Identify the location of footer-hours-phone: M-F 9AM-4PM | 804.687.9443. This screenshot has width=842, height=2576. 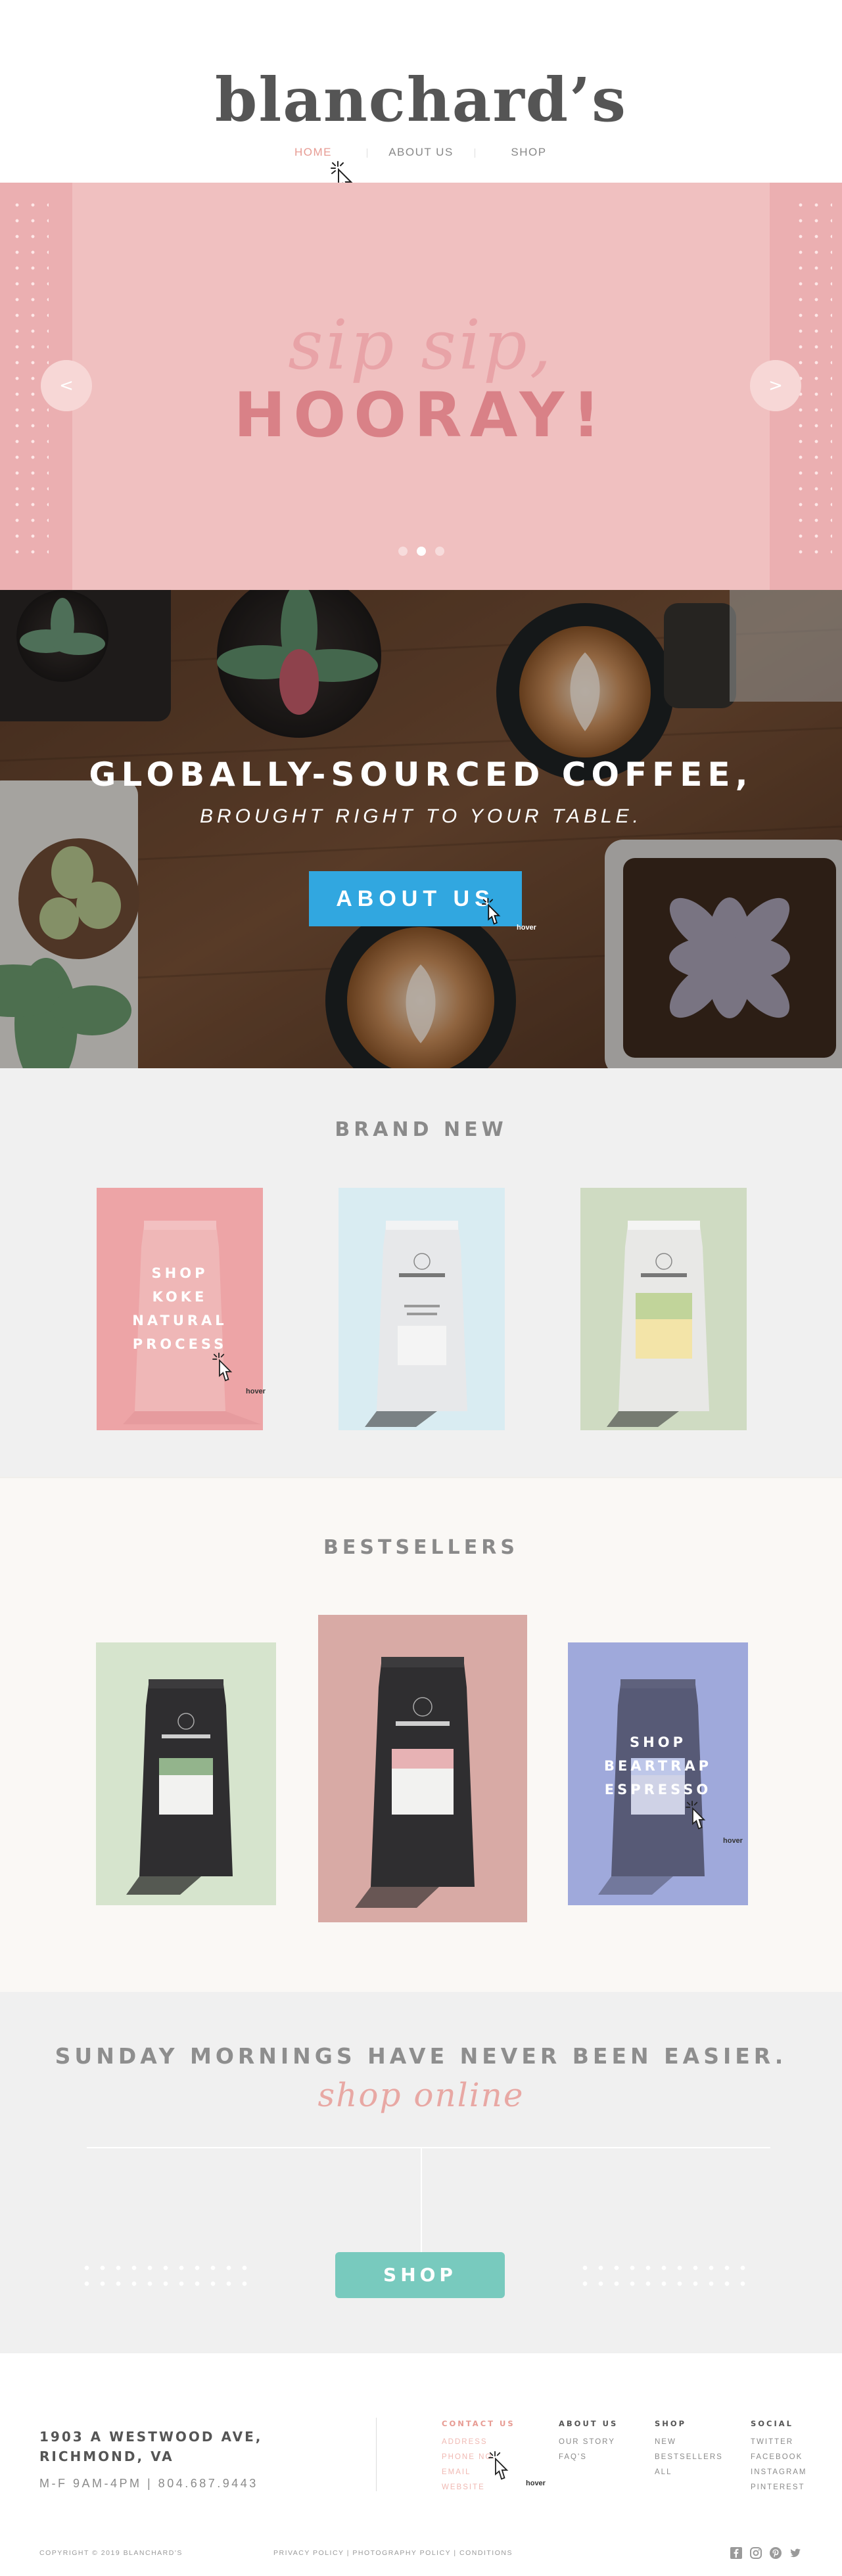
(148, 2483).